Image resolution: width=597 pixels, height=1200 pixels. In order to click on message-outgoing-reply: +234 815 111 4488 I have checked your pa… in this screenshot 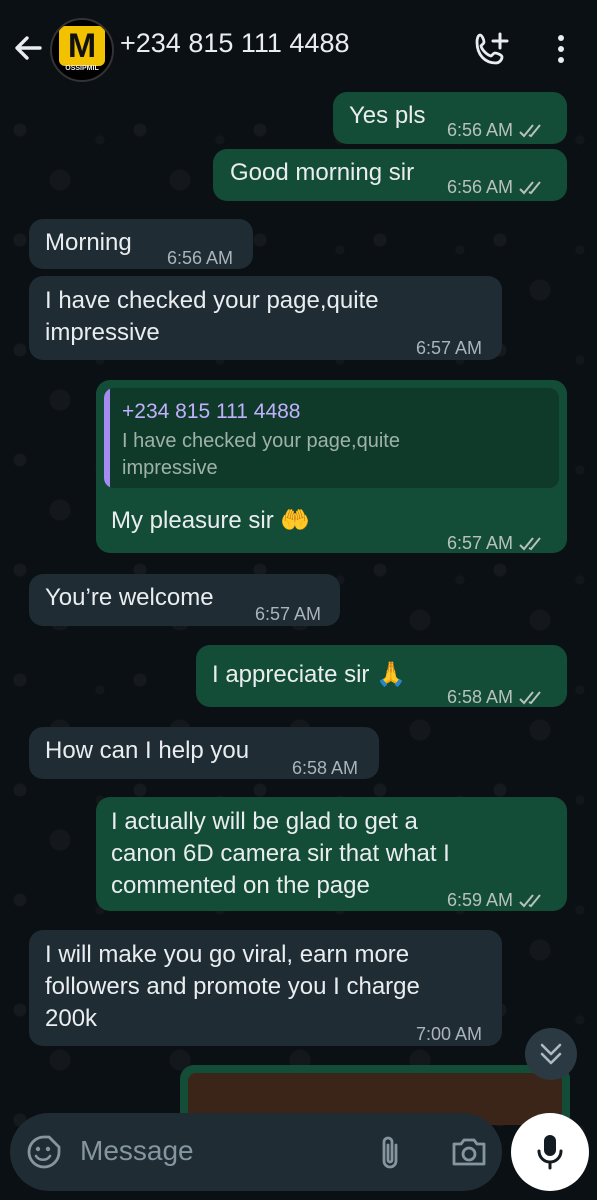, I will do `click(331, 466)`.